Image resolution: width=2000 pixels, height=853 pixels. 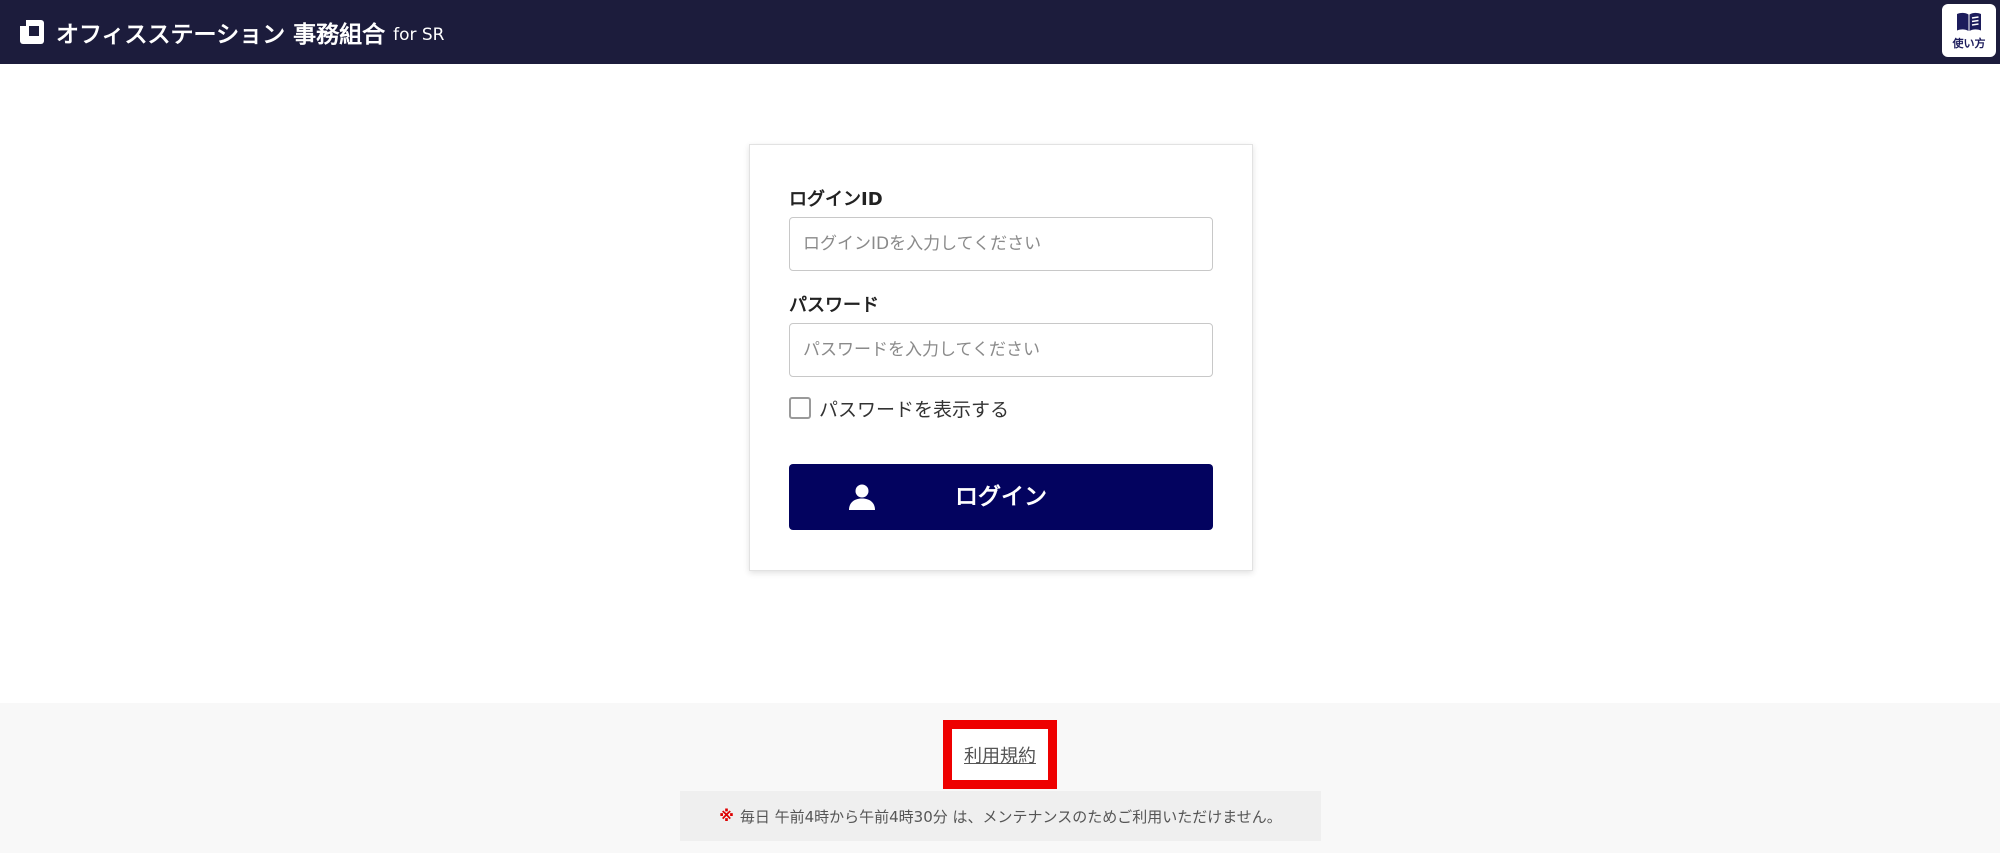 I want to click on show-password-checkbox, so click(x=800, y=408).